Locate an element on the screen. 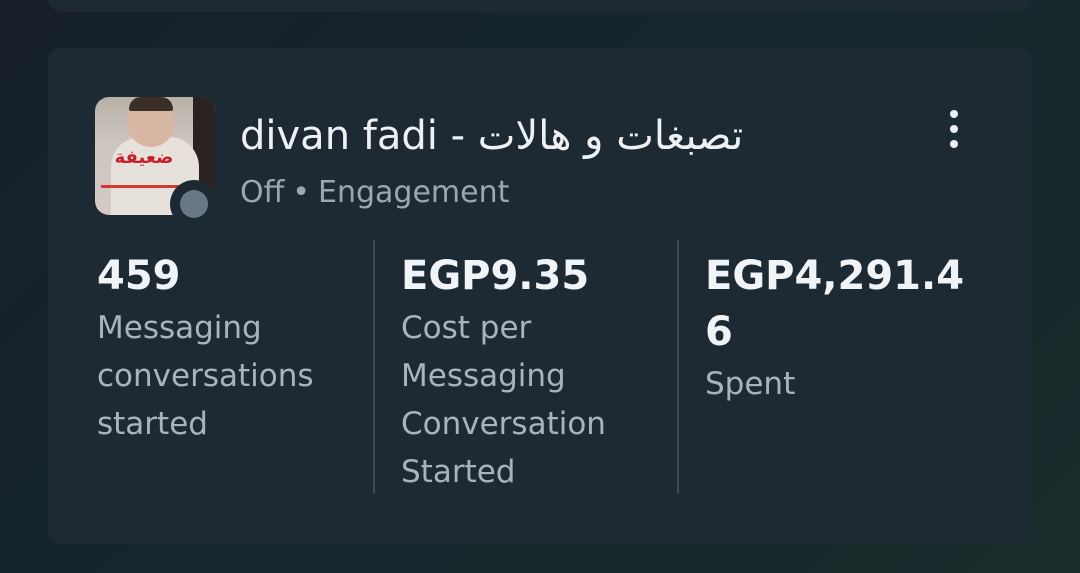  status-indicator is located at coordinates (194, 204).